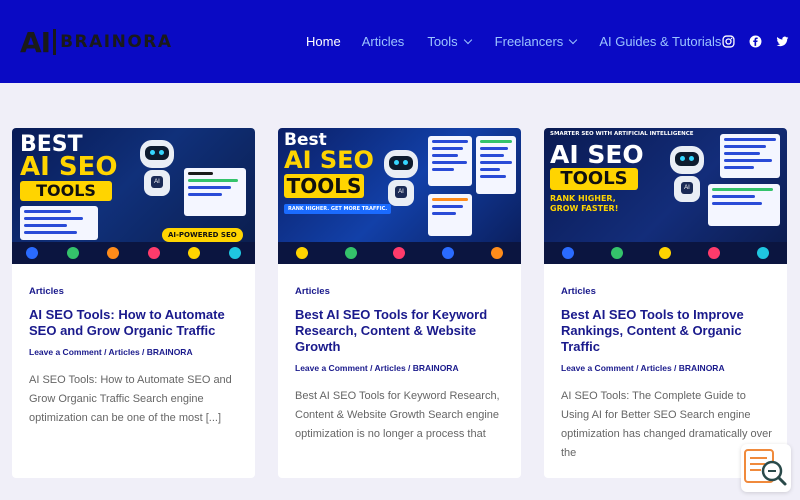 The width and height of the screenshot is (800, 500). I want to click on site-logo: AI BRAINORA, so click(96, 42).